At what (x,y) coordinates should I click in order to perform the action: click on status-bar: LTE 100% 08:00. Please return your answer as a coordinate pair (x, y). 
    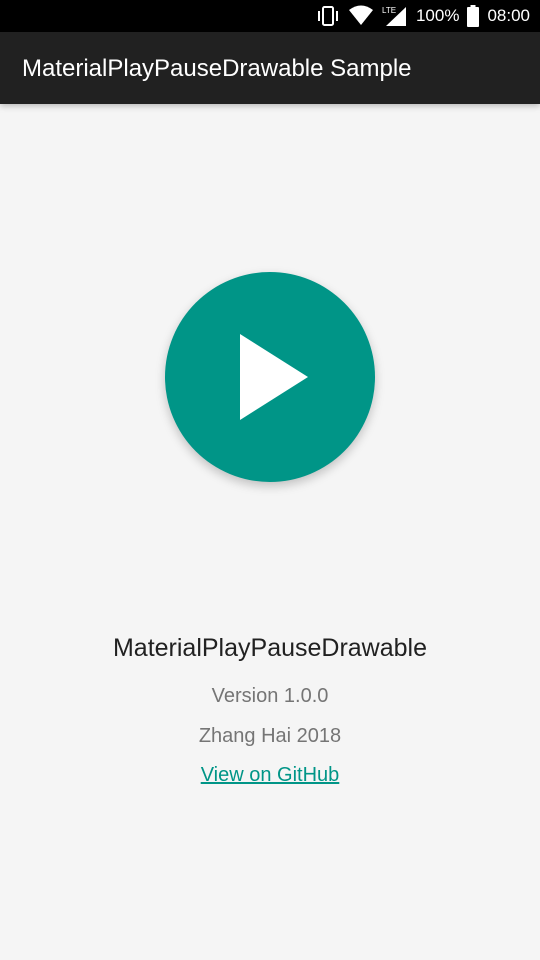
    Looking at the image, I should click on (270, 16).